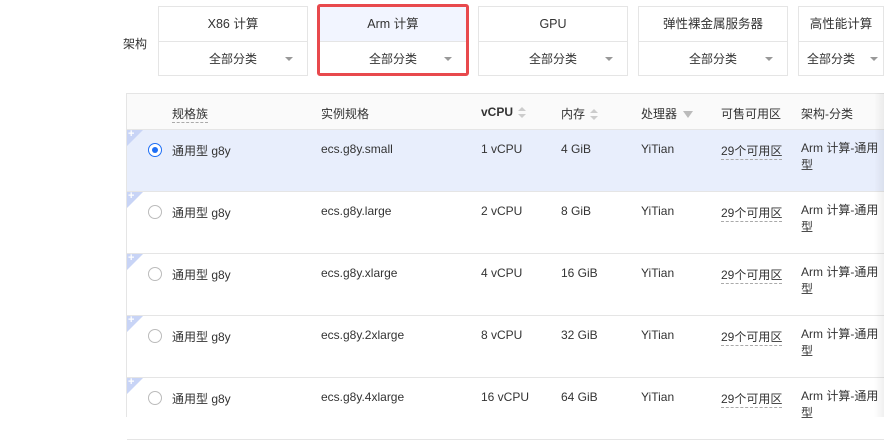 The image size is (884, 440). I want to click on cell-spec: ecs.g8y.large, so click(356, 211).